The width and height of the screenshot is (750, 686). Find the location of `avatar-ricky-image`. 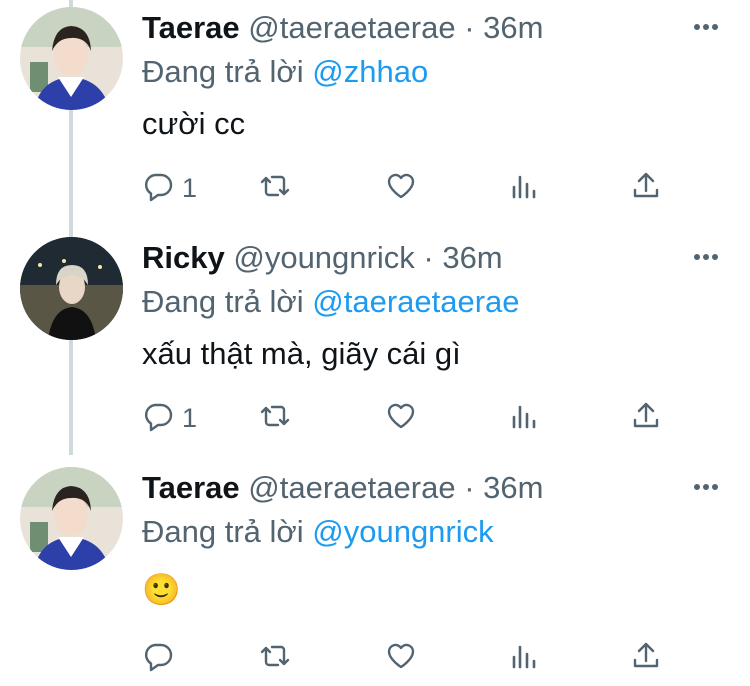

avatar-ricky-image is located at coordinates (71, 288).